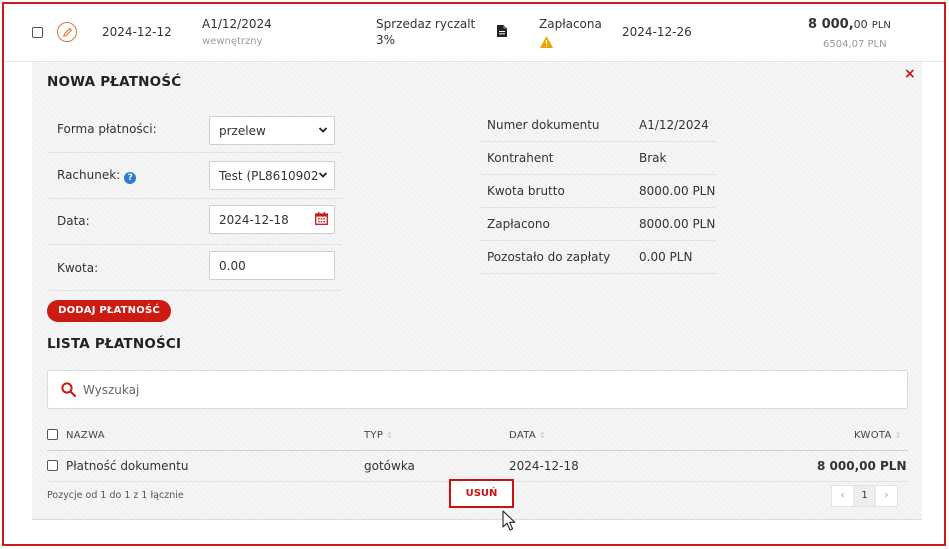 This screenshot has height=549, width=949. What do you see at coordinates (544, 466) in the screenshot?
I see `payment-date: 2024-12-18` at bounding box center [544, 466].